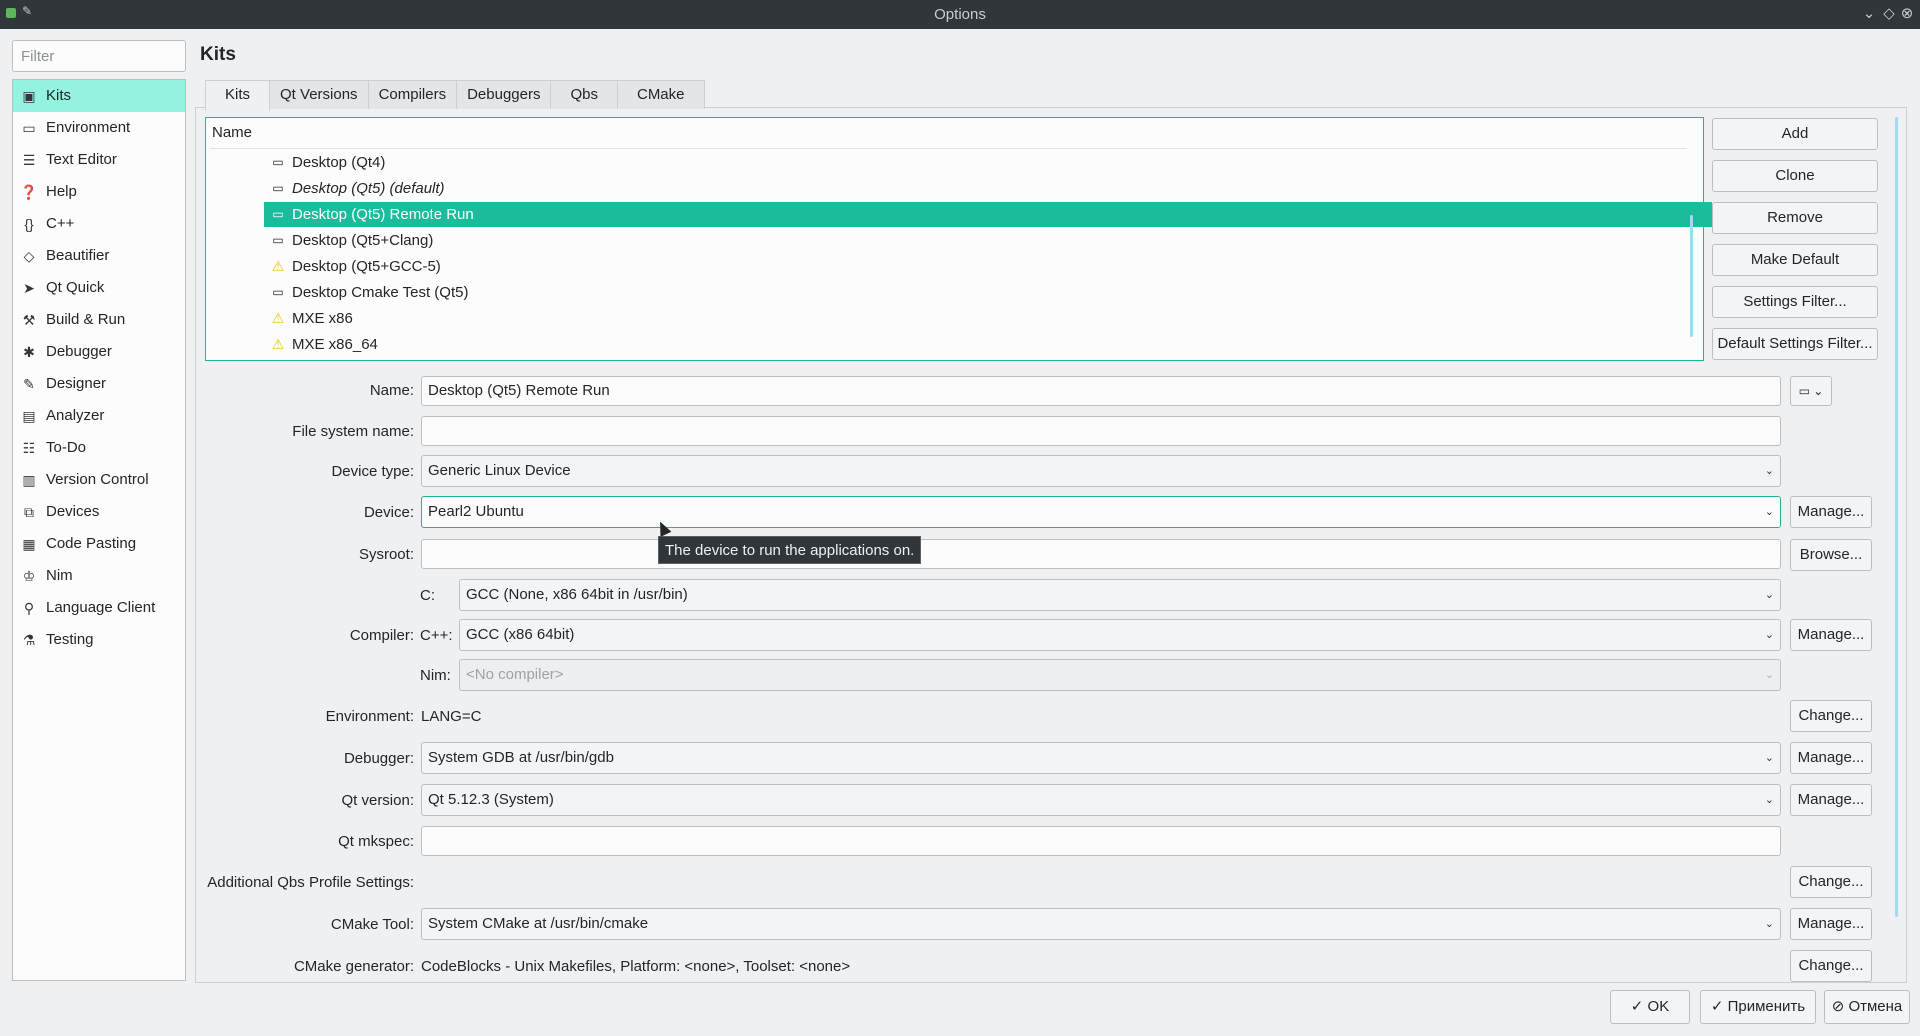 This screenshot has height=1036, width=1920. What do you see at coordinates (1867, 1007) in the screenshot?
I see `cancel-button: ⊘ Отмена` at bounding box center [1867, 1007].